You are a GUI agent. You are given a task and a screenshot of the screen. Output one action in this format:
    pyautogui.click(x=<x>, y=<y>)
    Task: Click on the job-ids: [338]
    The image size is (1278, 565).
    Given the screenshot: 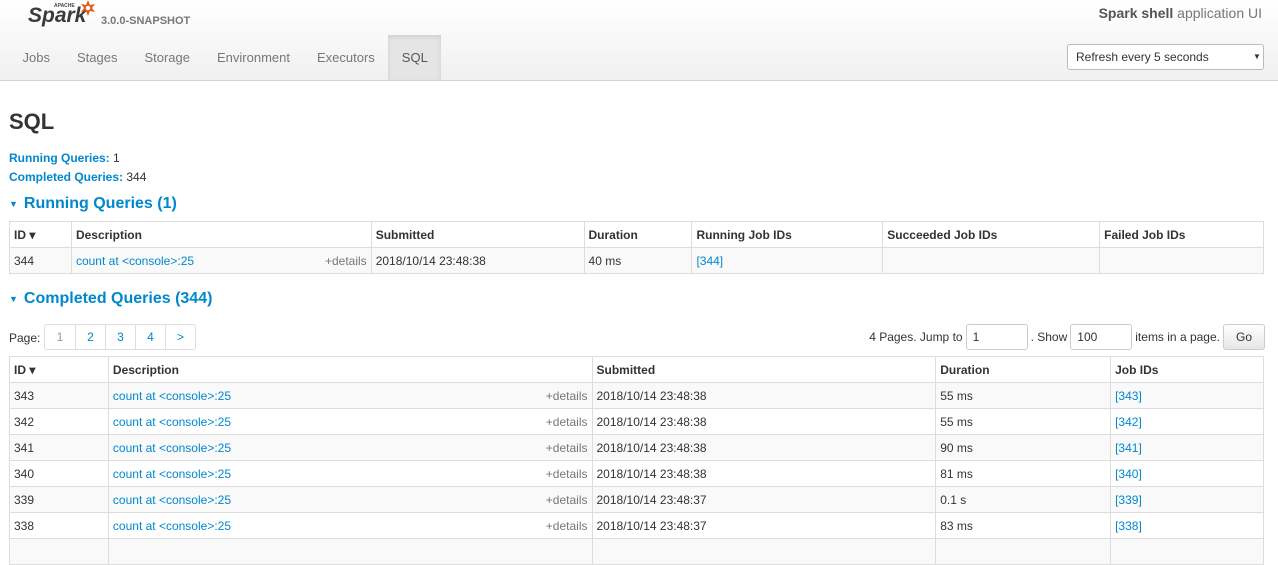 What is the action you would take?
    pyautogui.click(x=1187, y=525)
    